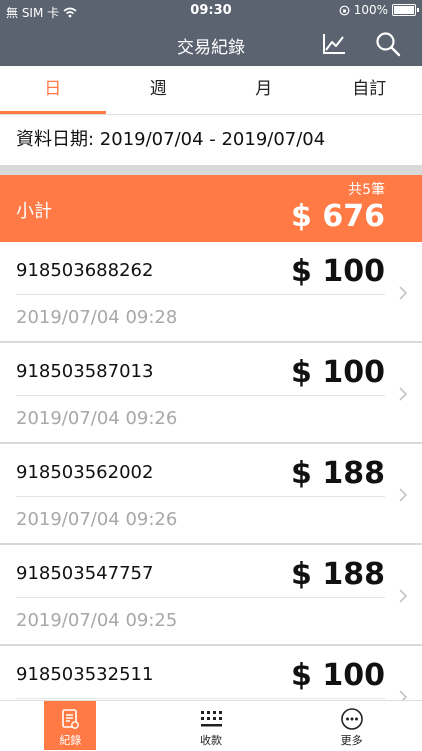 The width and height of the screenshot is (422, 751). Describe the element at coordinates (211, 140) in the screenshot. I see `date-range: 資料日期: 2019/07/04 - 2019/07/04` at that location.